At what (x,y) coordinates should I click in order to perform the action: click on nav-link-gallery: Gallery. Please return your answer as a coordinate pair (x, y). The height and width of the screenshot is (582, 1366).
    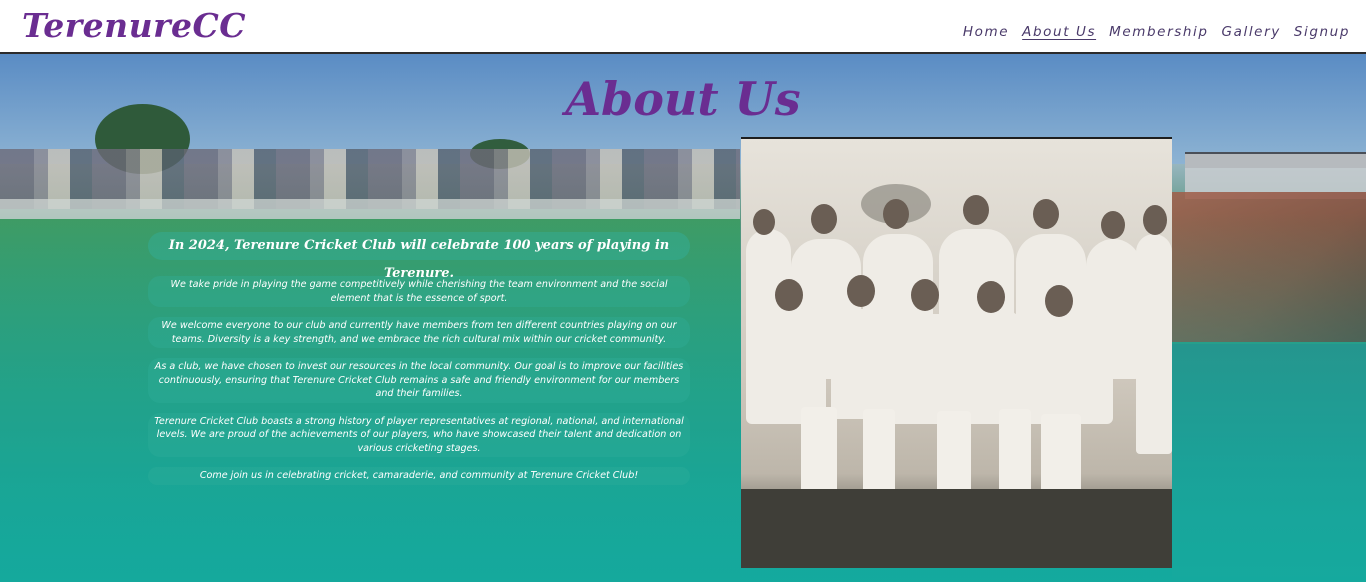
    Looking at the image, I should click on (1251, 32).